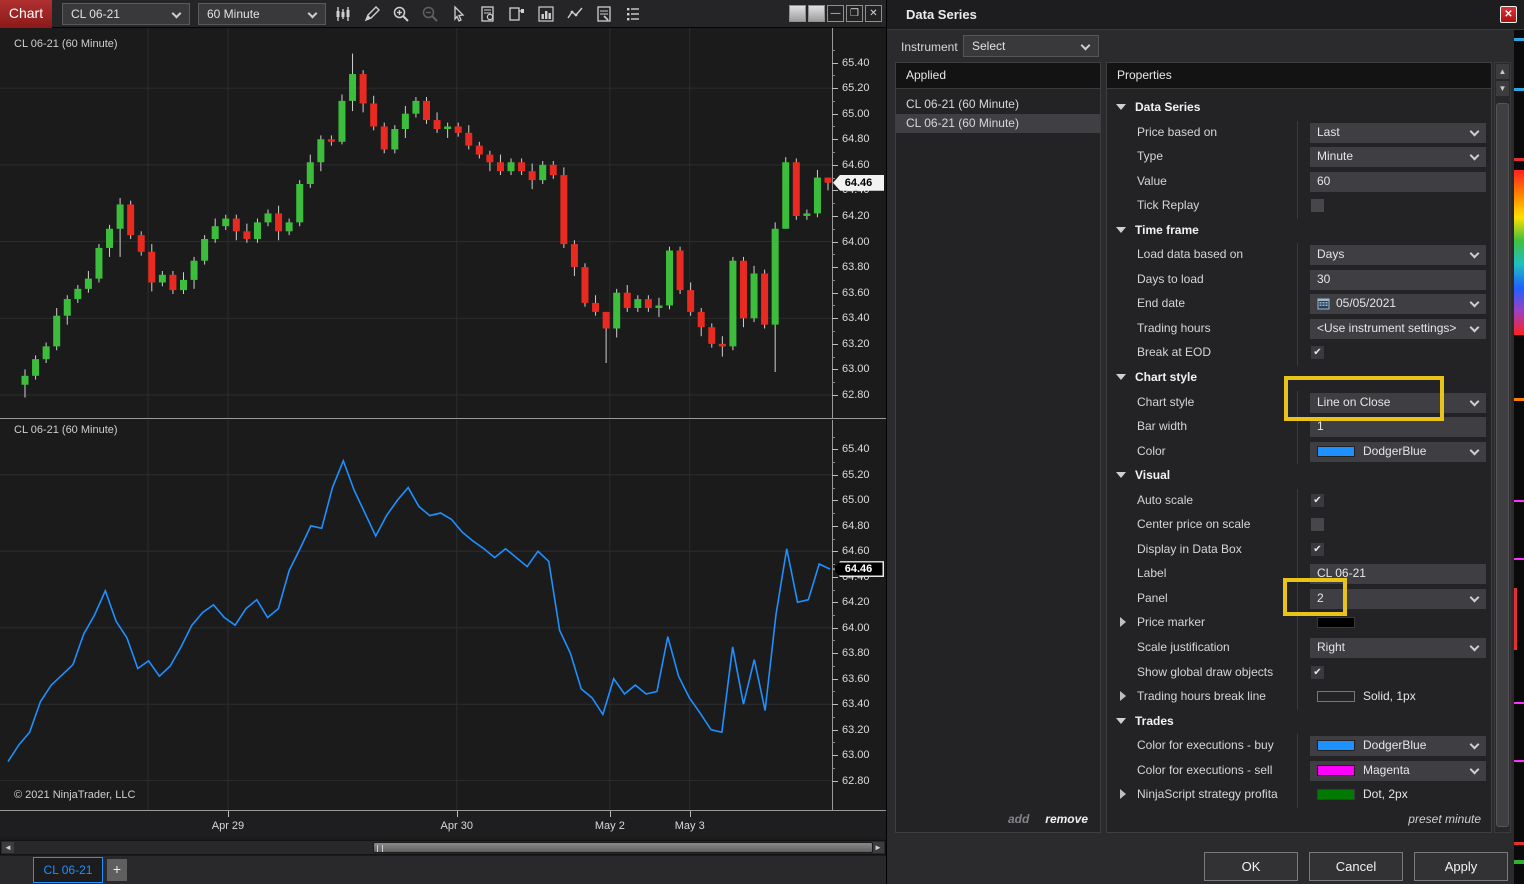 The height and width of the screenshot is (884, 1524). I want to click on script-editor-icon, so click(604, 14).